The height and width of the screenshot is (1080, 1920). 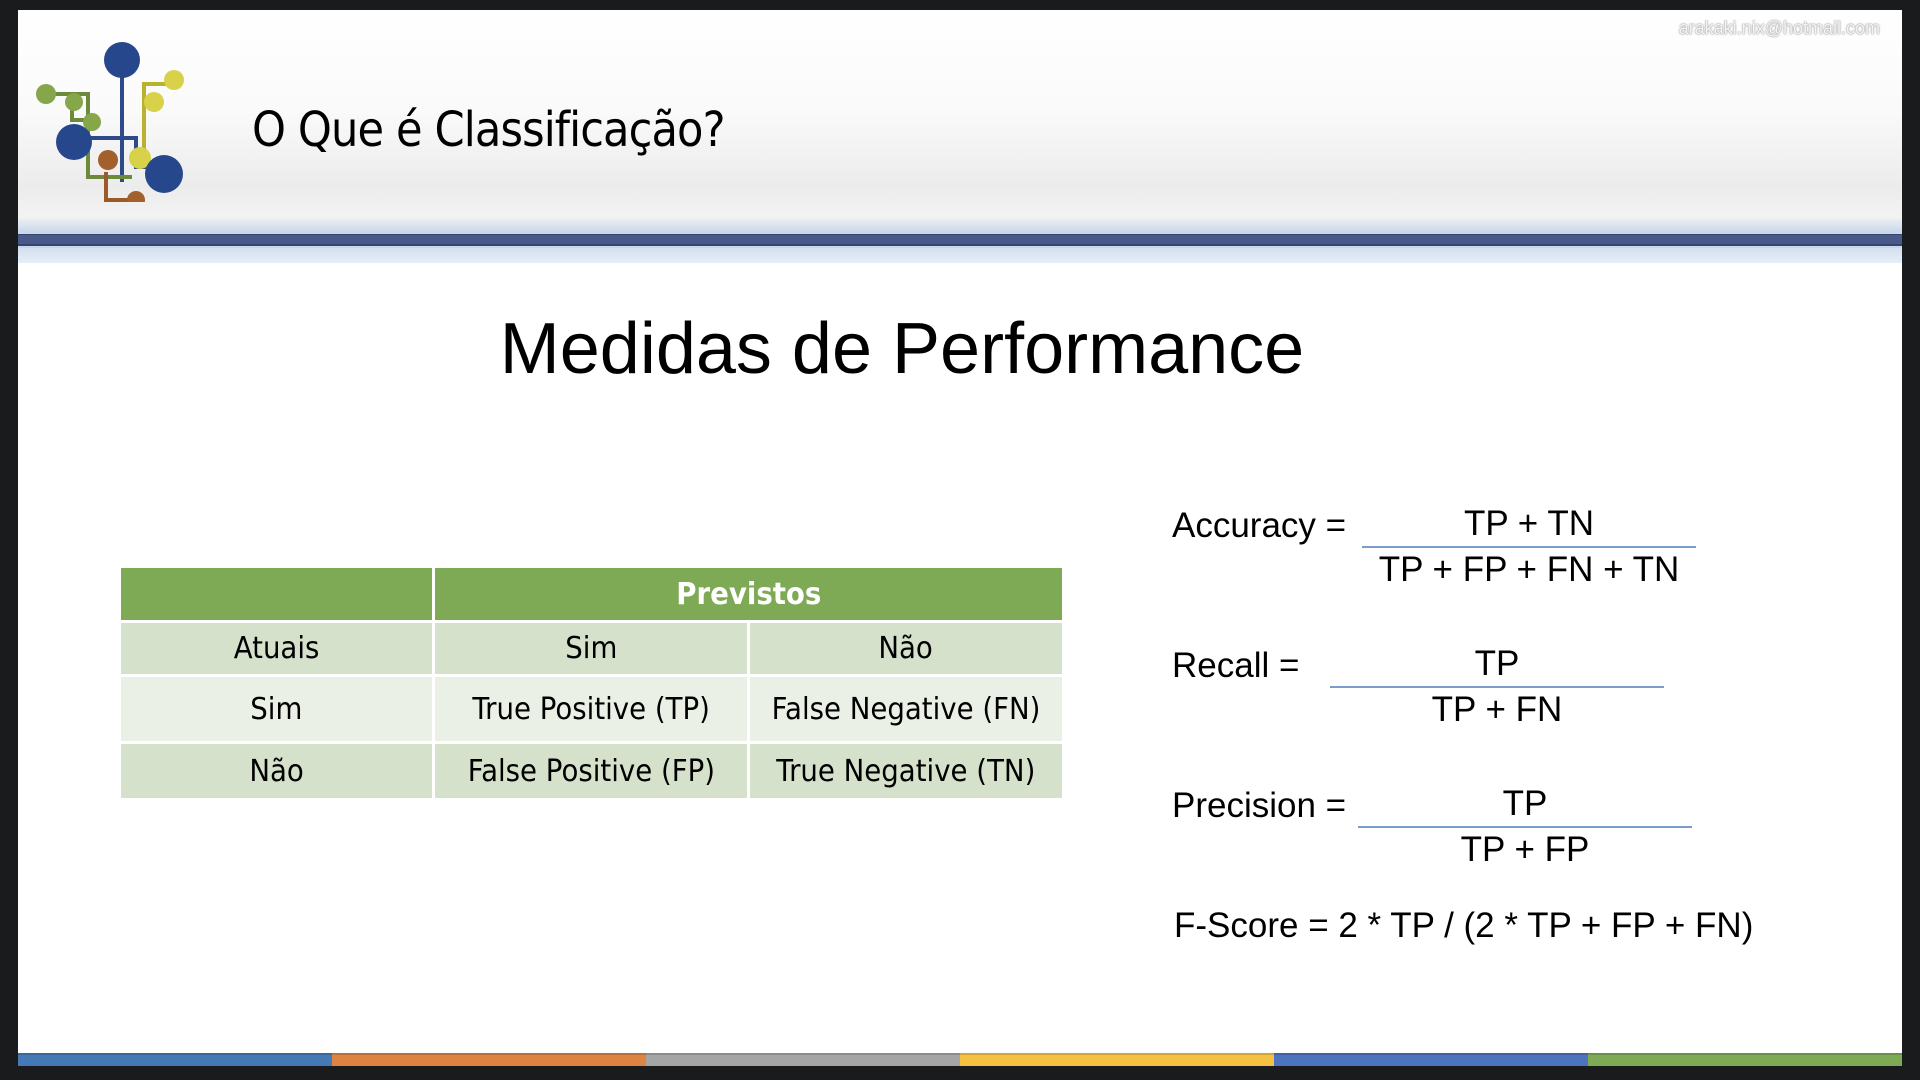 I want to click on recall-label: Recall =, so click(x=1236, y=665).